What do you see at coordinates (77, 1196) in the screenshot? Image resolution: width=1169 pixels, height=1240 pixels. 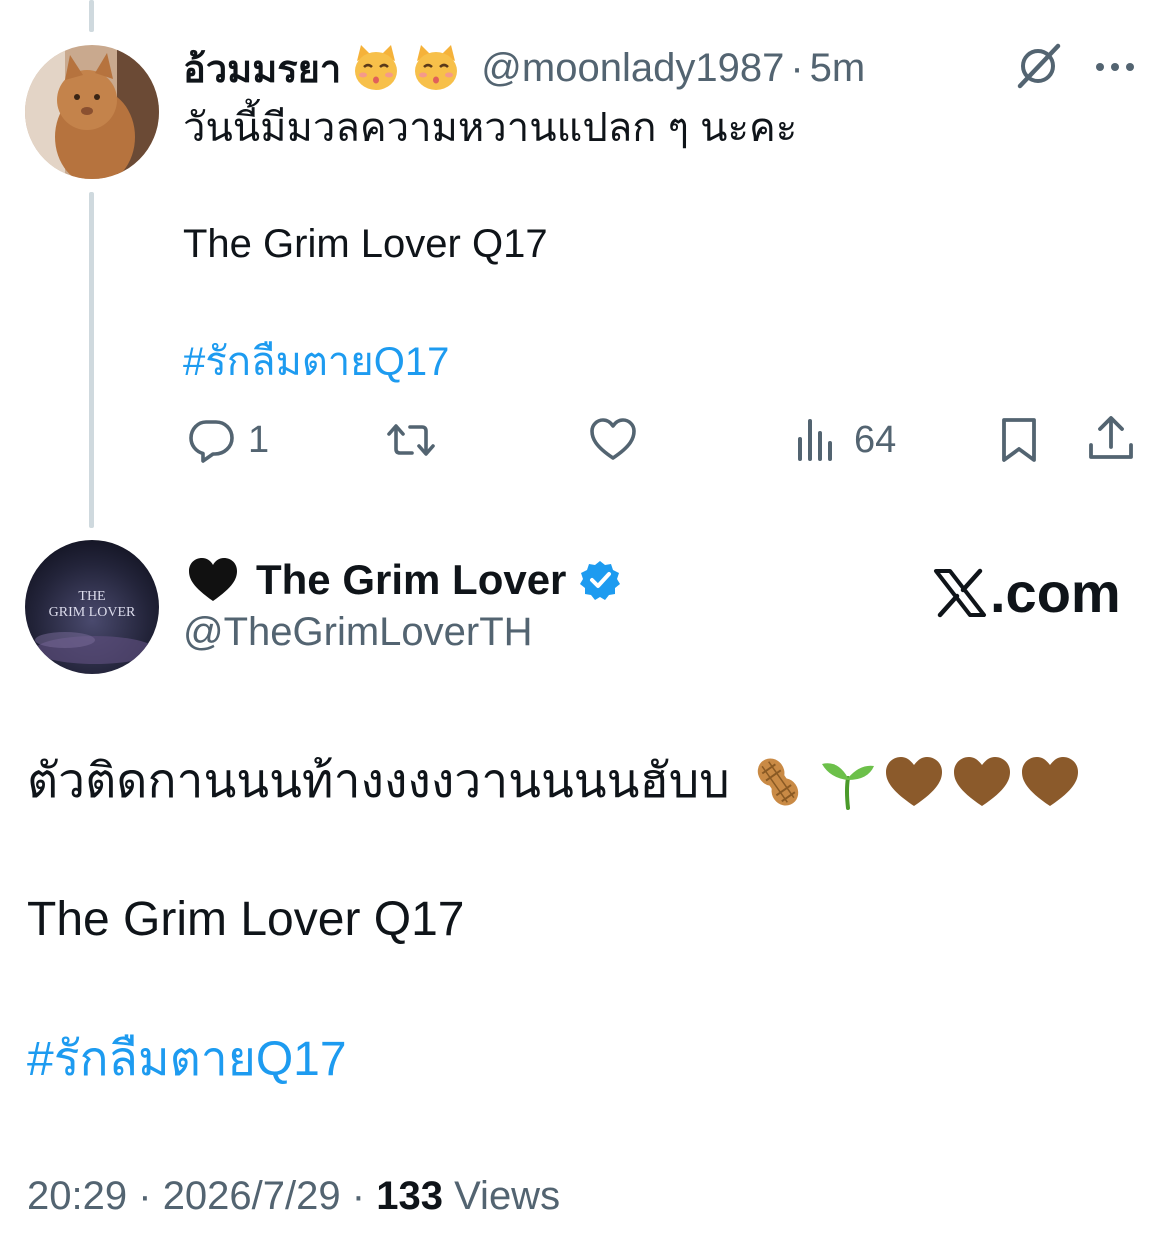 I see `tweet-time: 20:29` at bounding box center [77, 1196].